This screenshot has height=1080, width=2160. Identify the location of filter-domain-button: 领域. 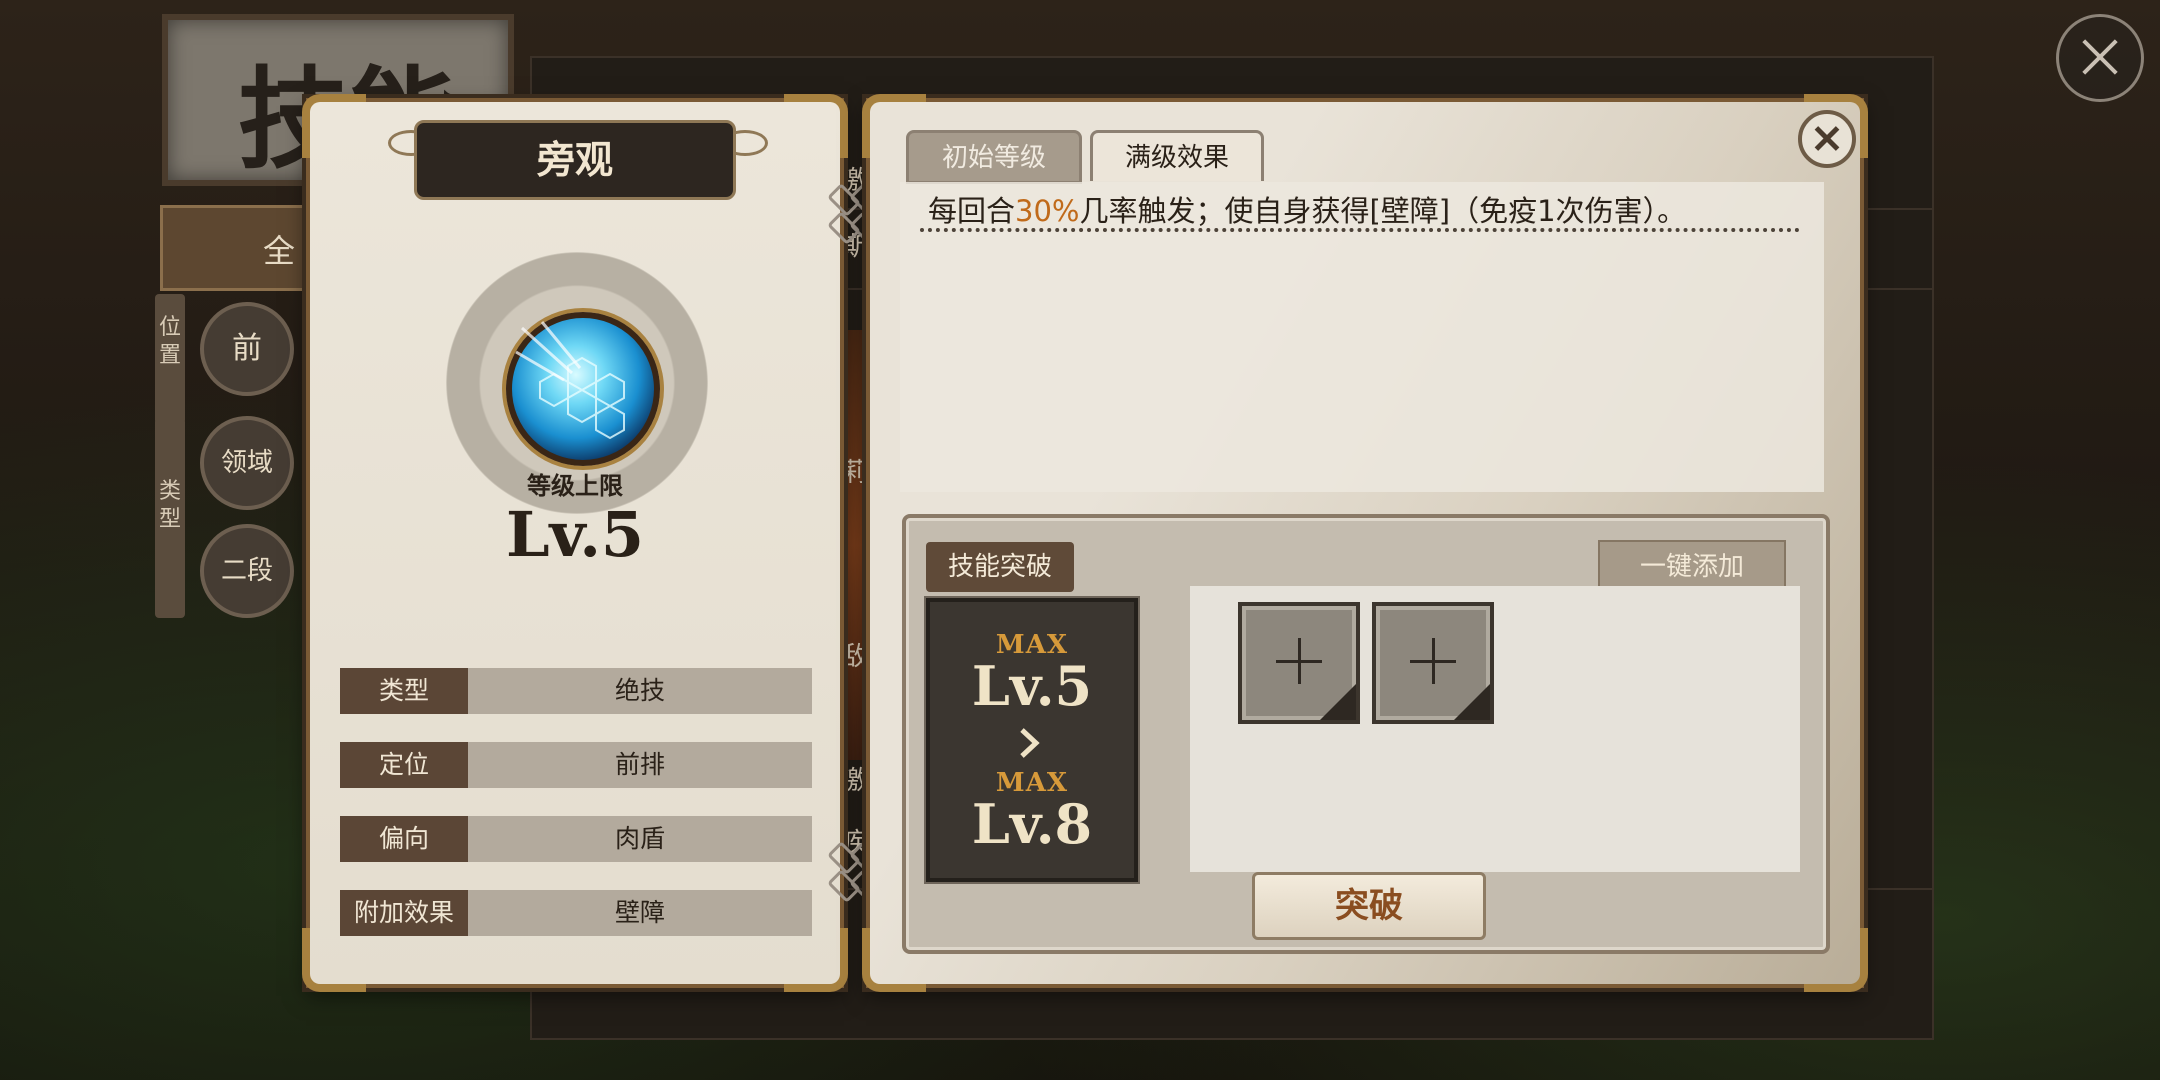
(247, 463).